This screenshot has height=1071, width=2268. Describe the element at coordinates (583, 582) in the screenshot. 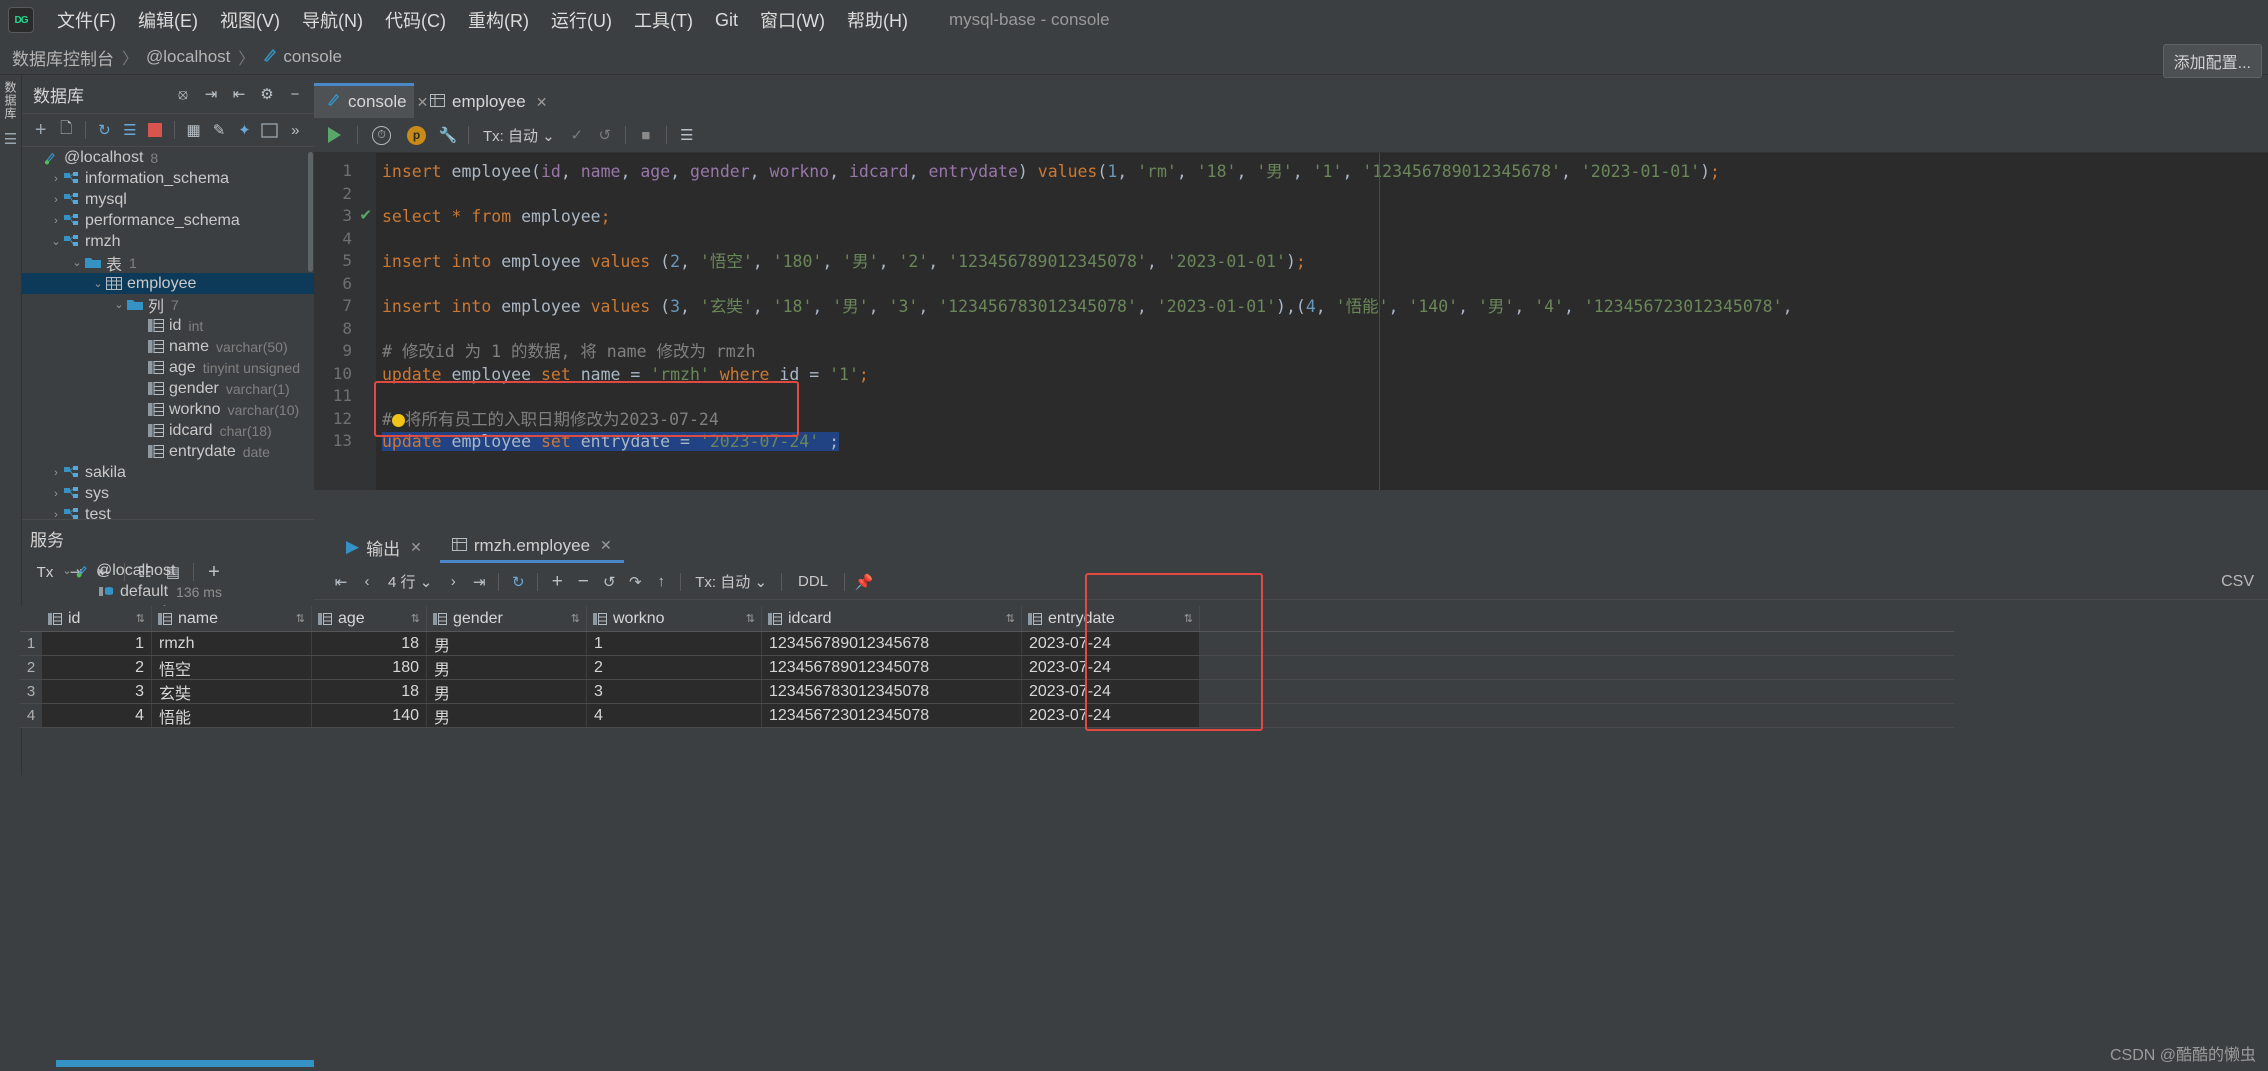

I see `delete-row-icon: −` at that location.